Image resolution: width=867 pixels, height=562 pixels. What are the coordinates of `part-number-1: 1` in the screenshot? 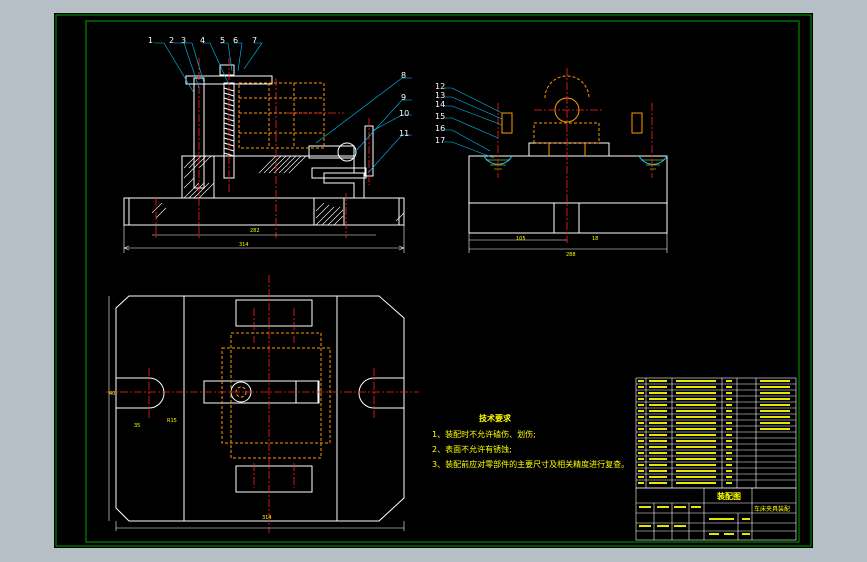 It's located at (151, 40).